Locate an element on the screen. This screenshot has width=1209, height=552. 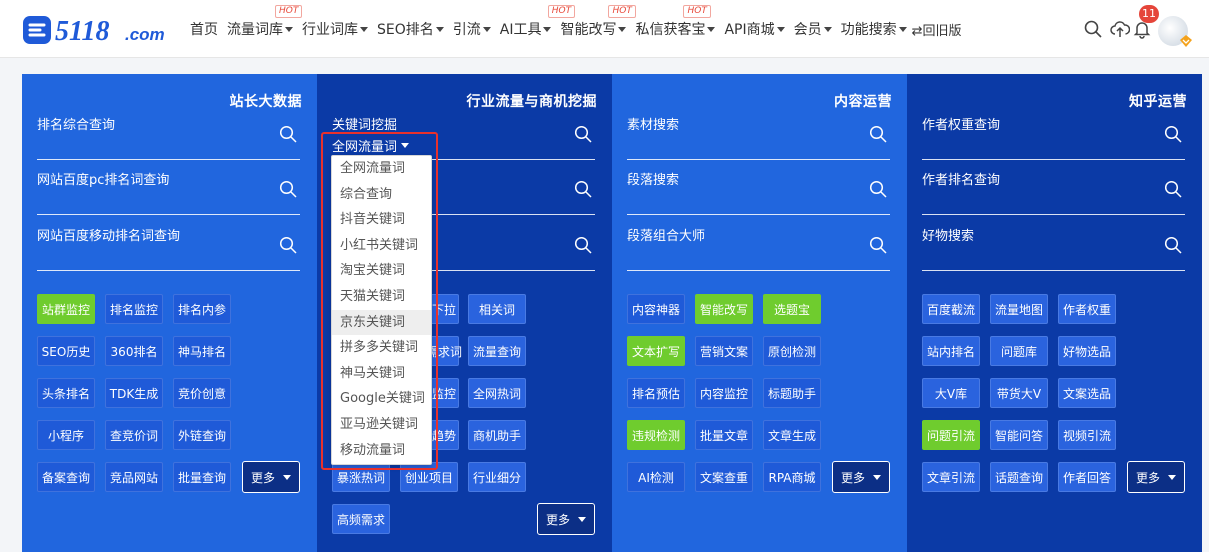
nav-item-label: 首页 is located at coordinates (204, 30).